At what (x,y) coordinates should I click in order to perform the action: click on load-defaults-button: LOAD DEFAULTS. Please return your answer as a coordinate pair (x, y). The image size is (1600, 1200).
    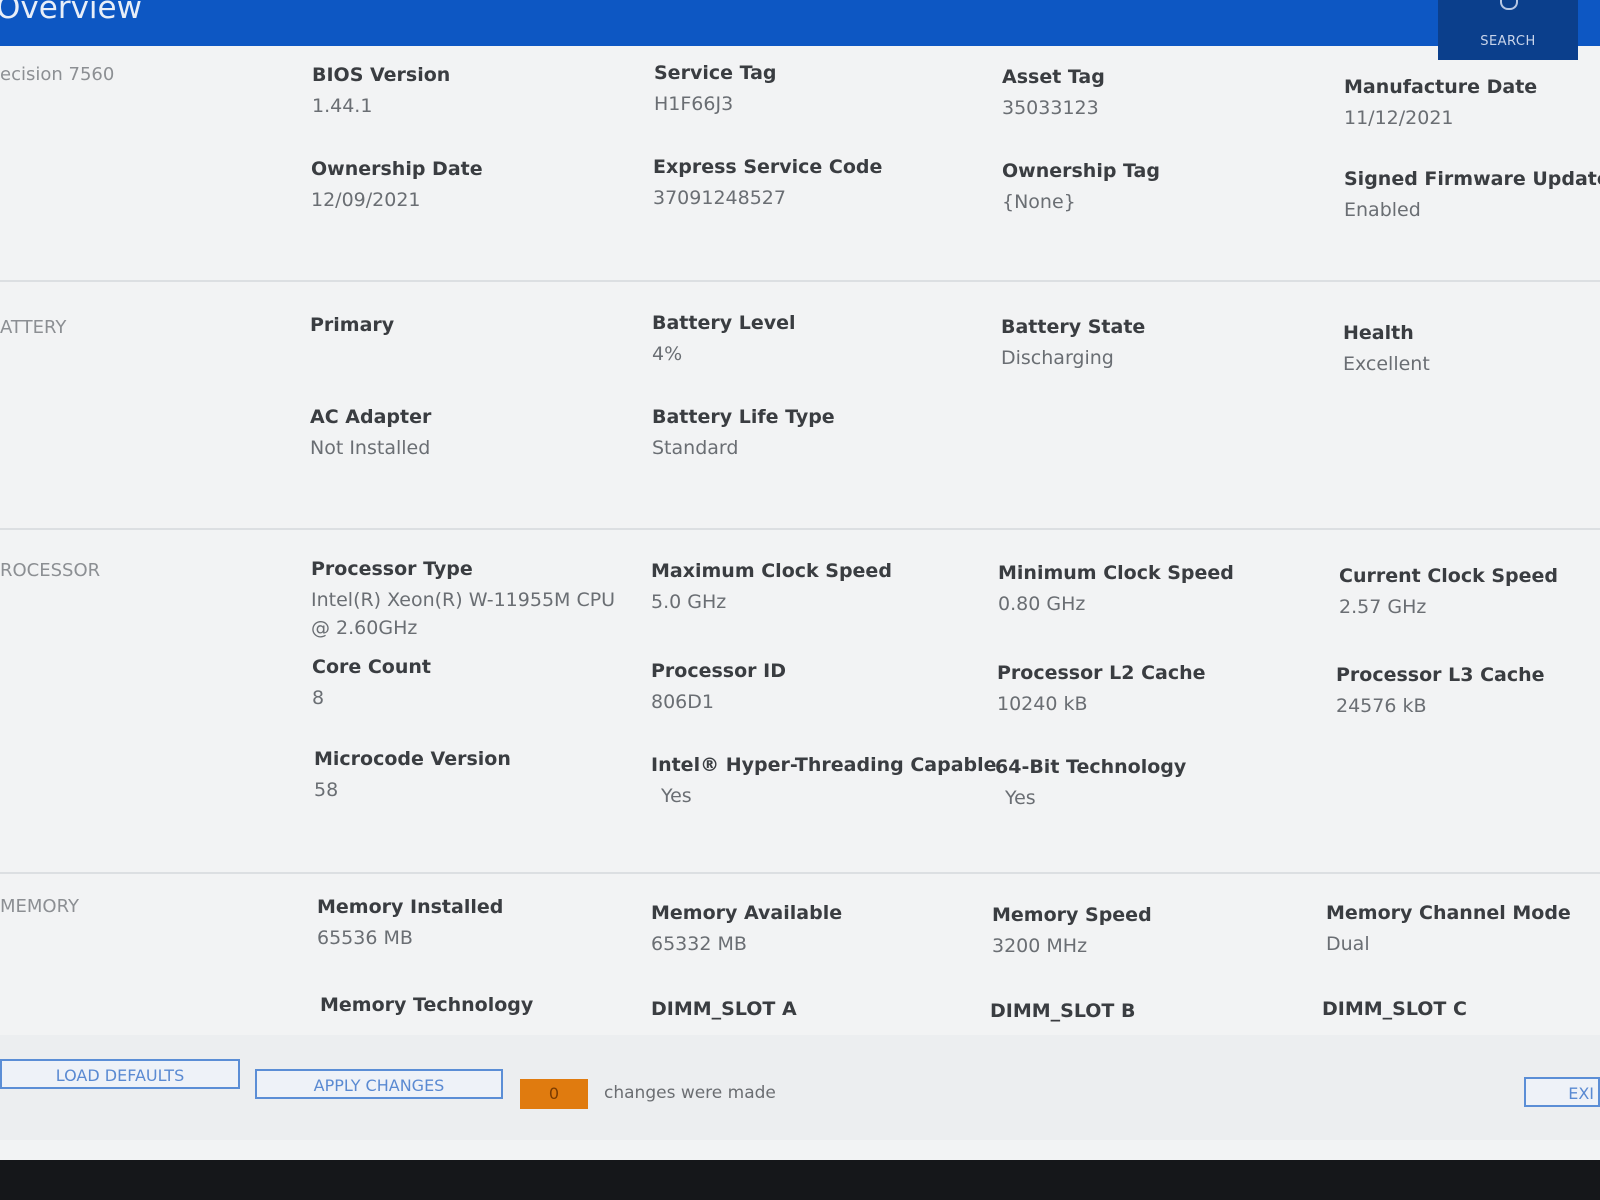
    Looking at the image, I should click on (120, 1074).